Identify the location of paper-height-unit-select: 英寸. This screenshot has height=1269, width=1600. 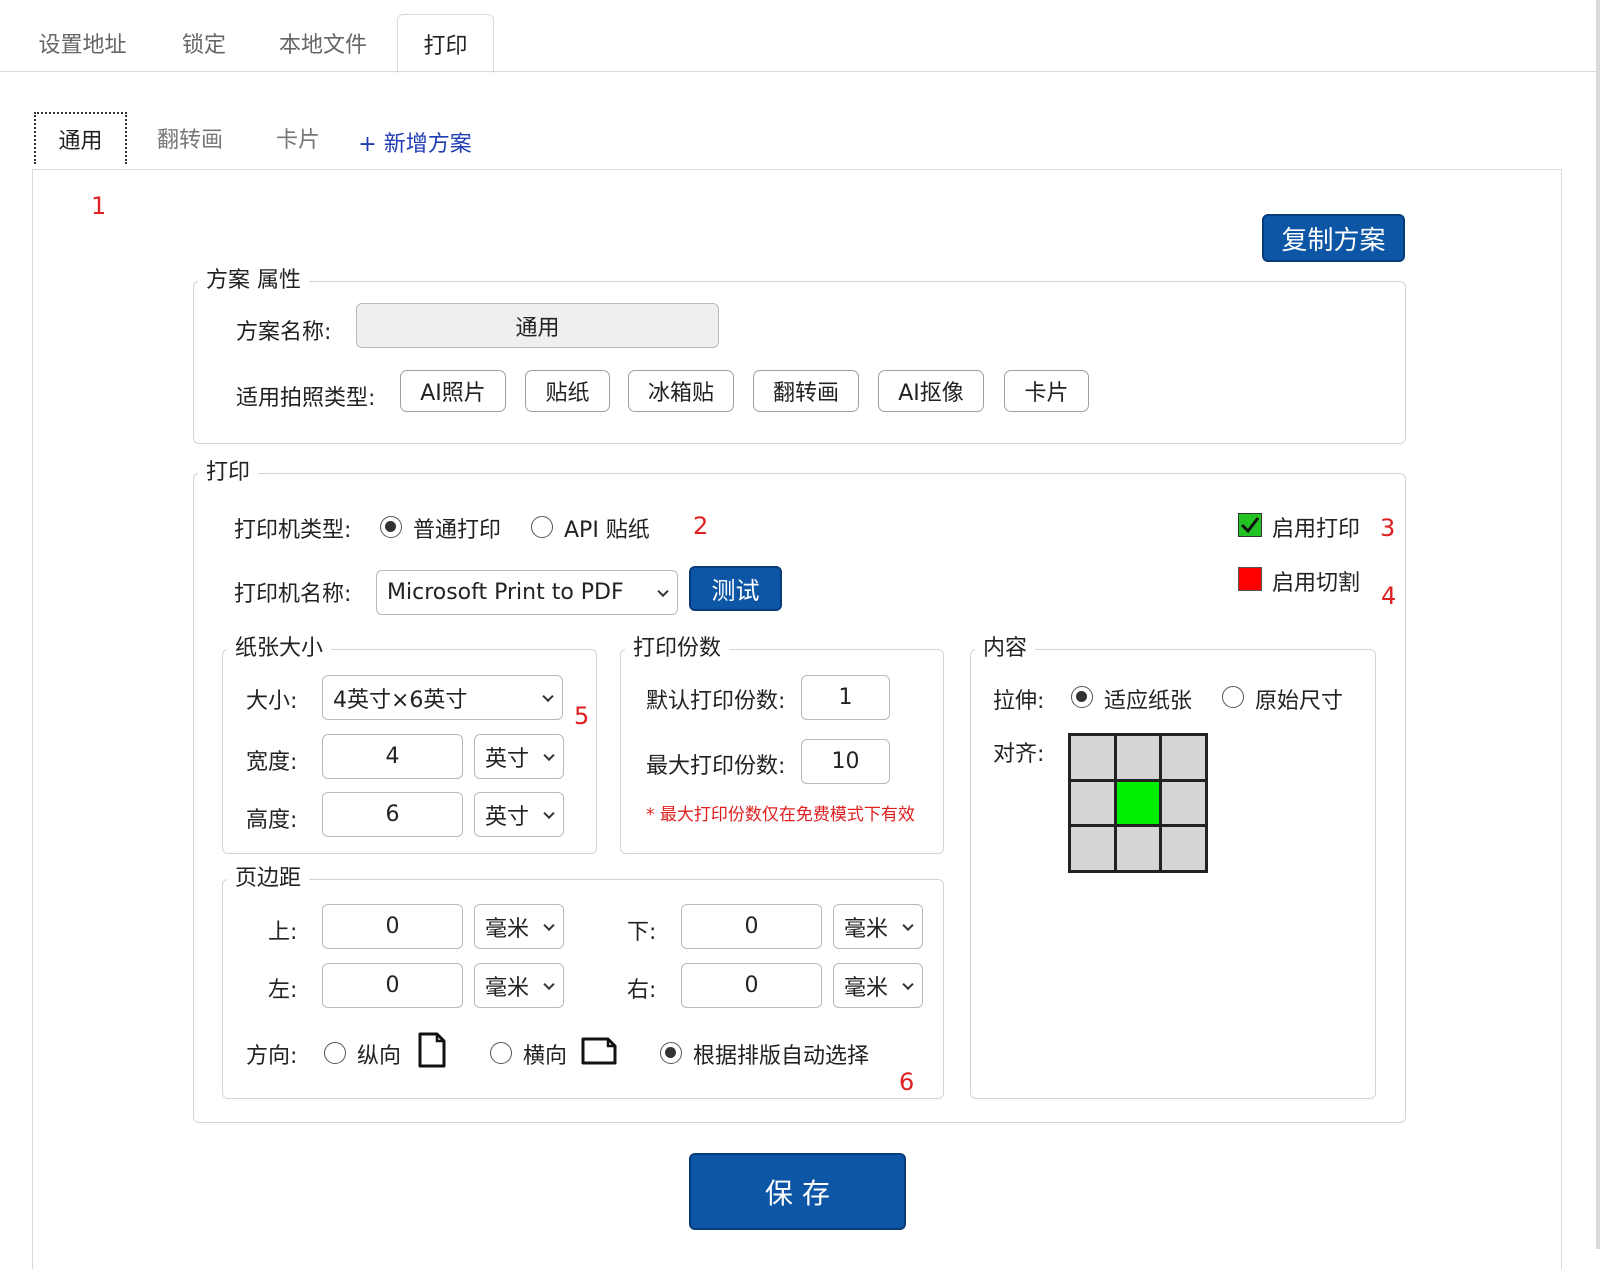
(519, 814).